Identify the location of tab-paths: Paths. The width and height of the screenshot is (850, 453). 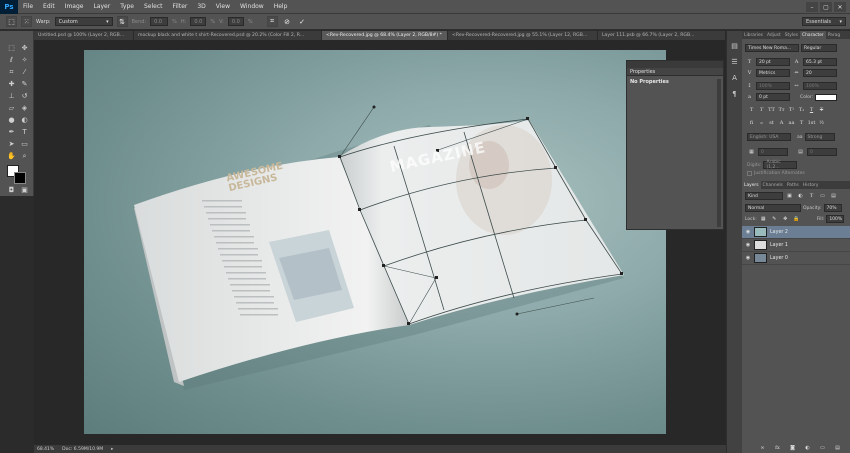
(793, 185).